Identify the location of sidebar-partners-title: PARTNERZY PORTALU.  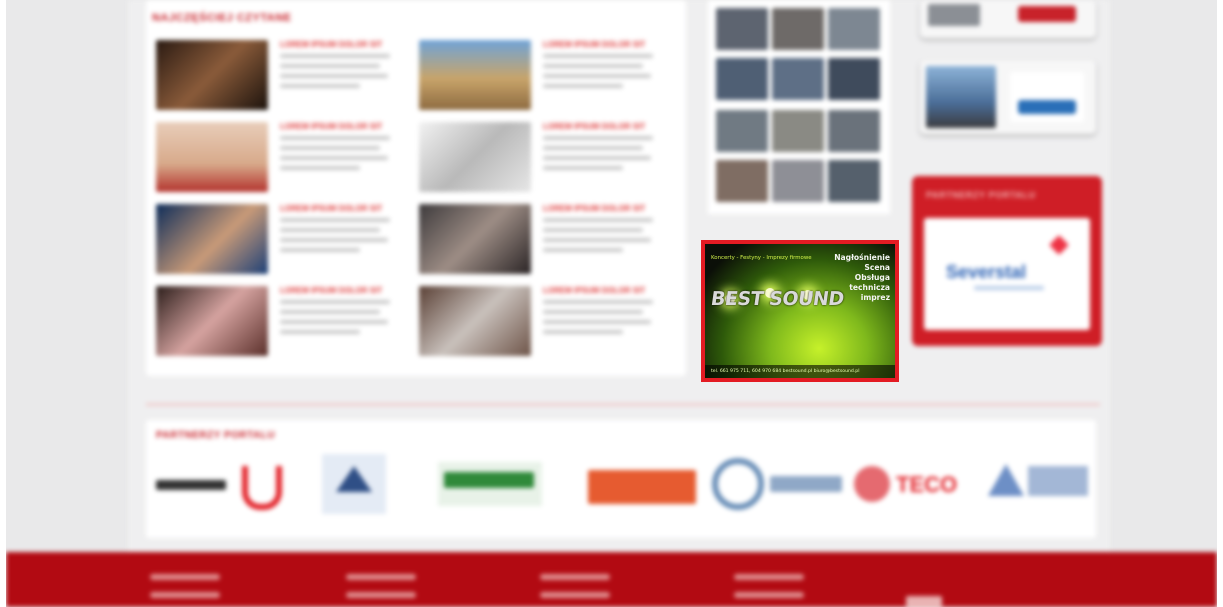
(981, 195).